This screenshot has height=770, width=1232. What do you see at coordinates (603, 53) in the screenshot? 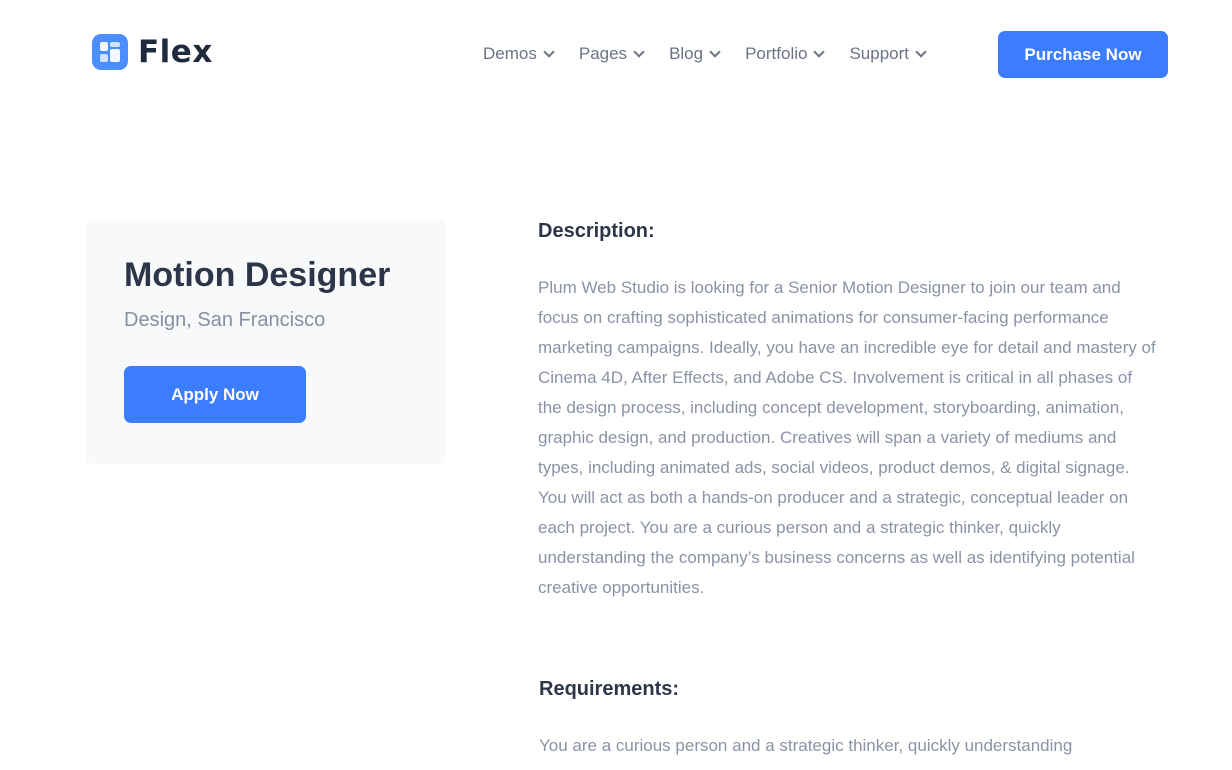
I see `nav-label: Pages` at bounding box center [603, 53].